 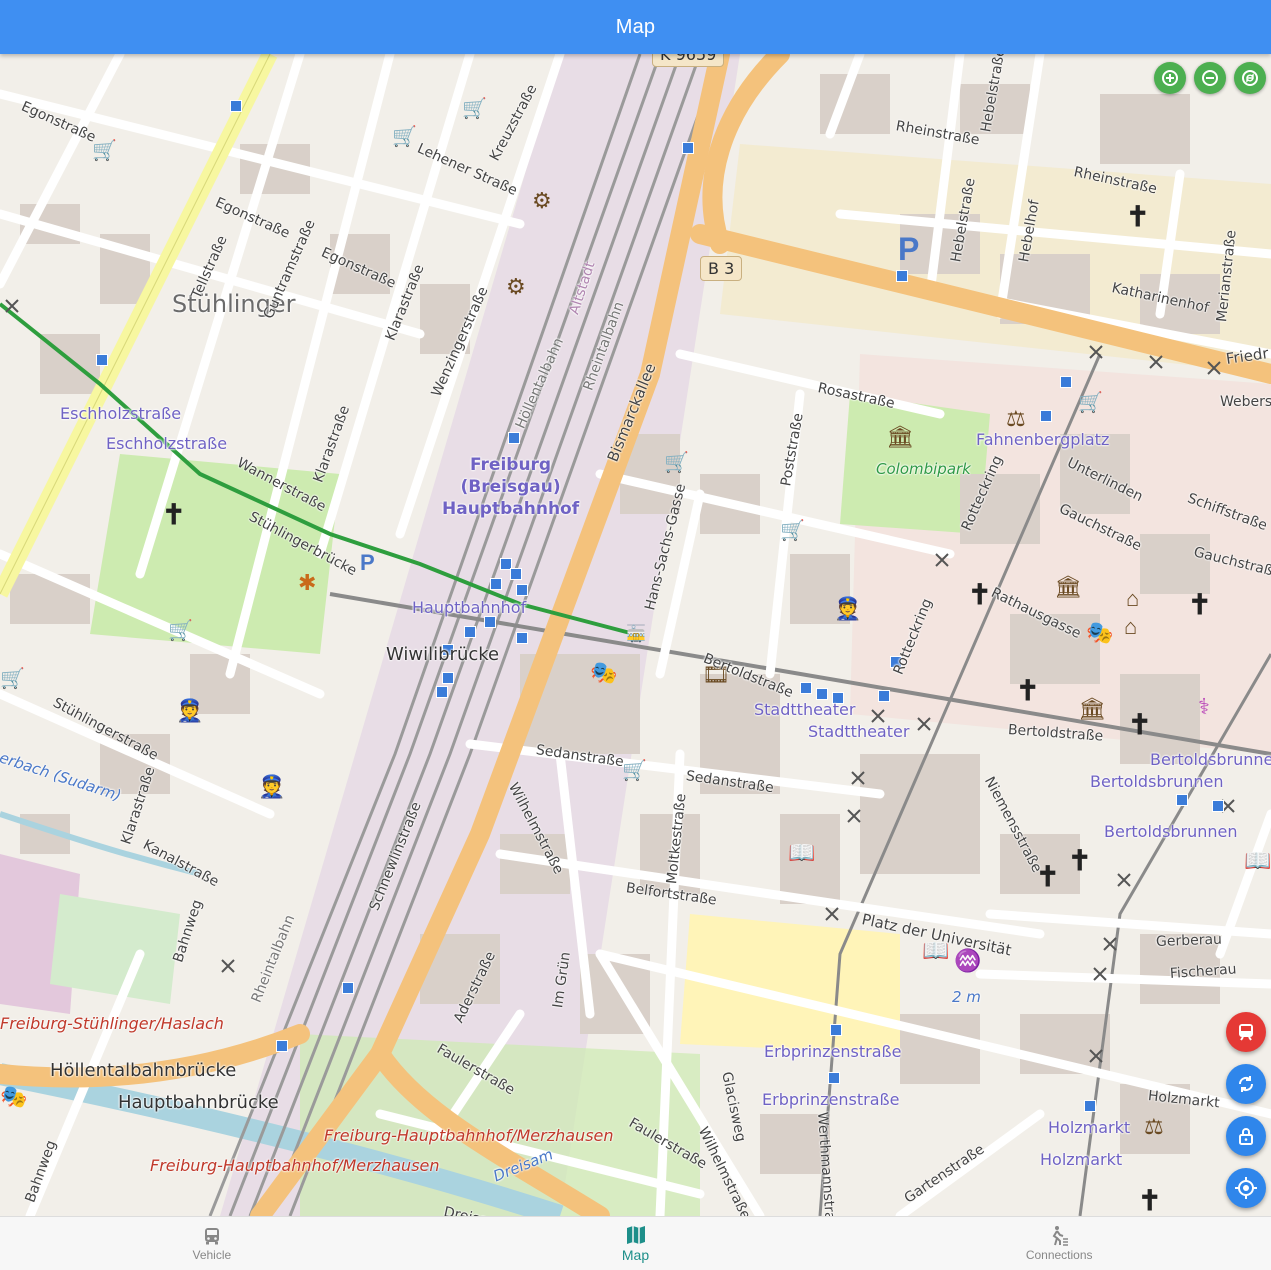 I want to click on zoom-in-icon, so click(x=1170, y=78).